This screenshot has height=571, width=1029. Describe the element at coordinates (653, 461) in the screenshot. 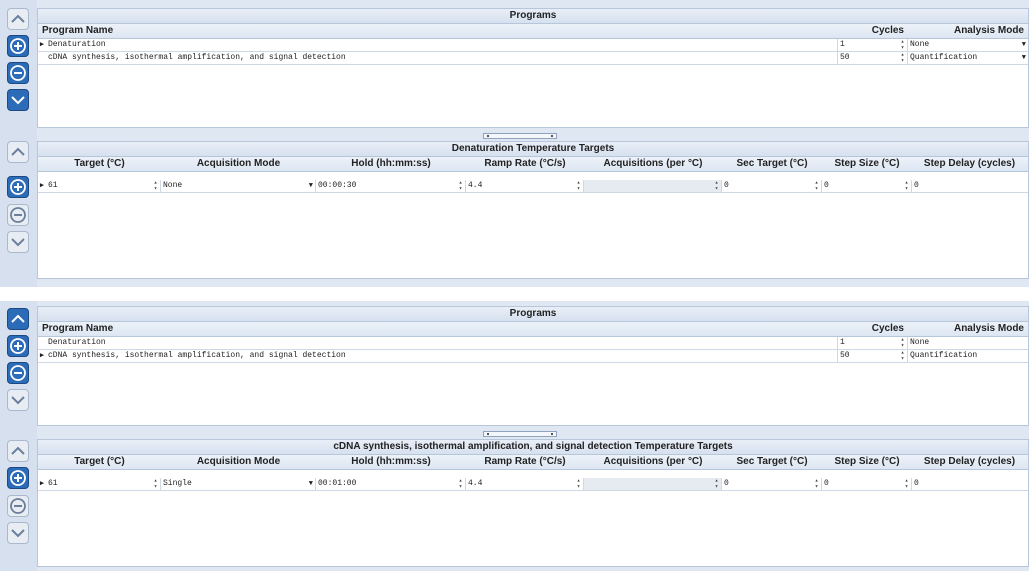

I see `col-acquisitions: Acquisitions (per °C)` at that location.